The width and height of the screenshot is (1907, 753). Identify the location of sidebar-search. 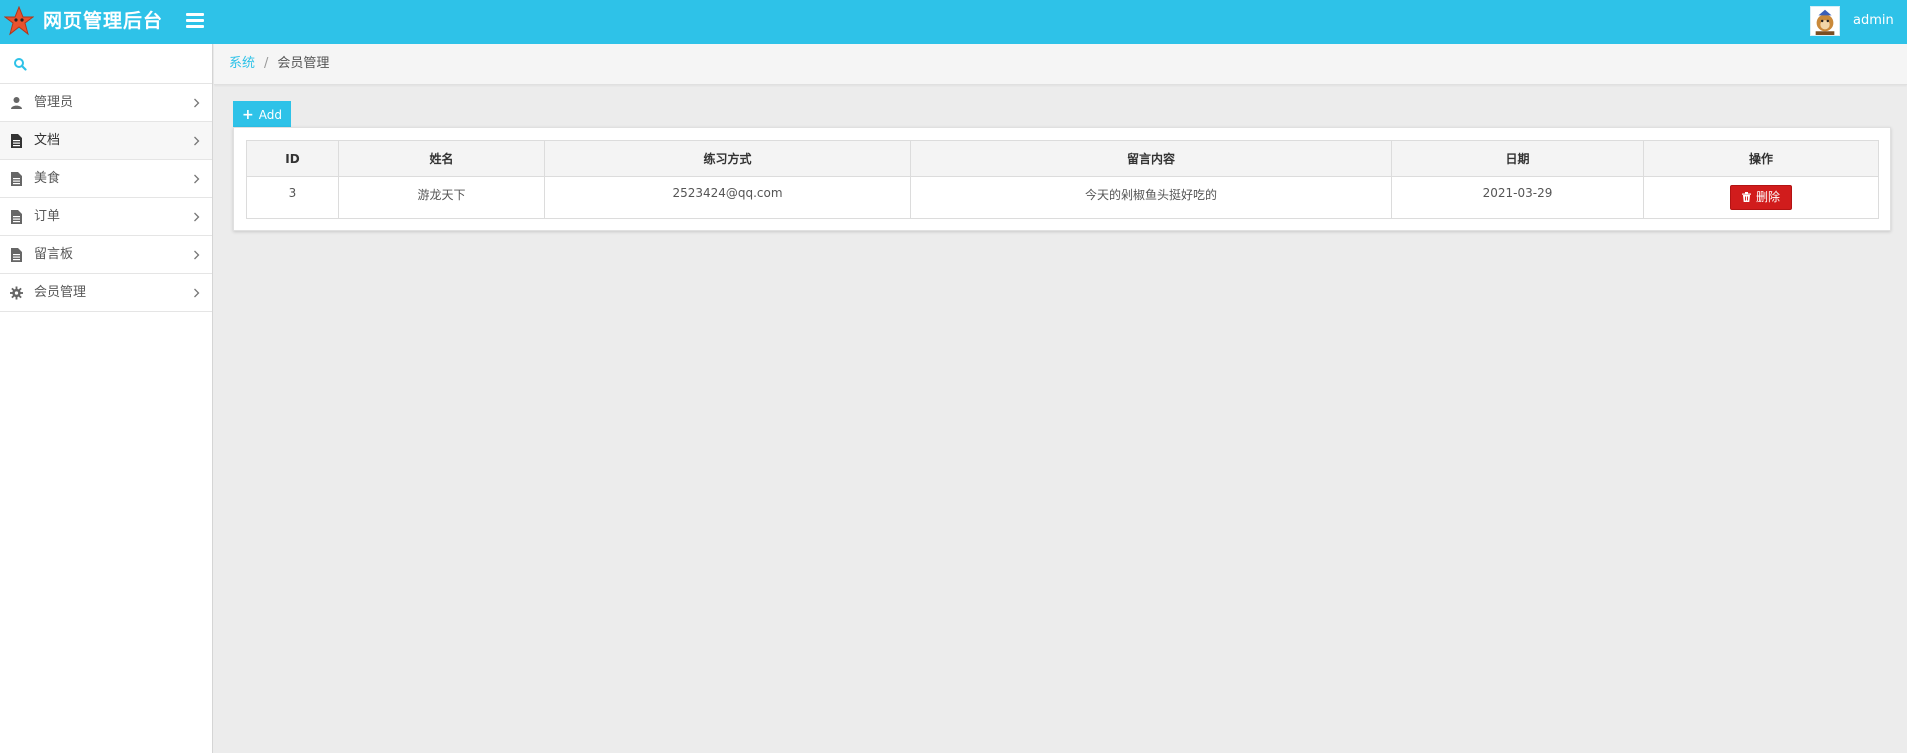
(106, 64).